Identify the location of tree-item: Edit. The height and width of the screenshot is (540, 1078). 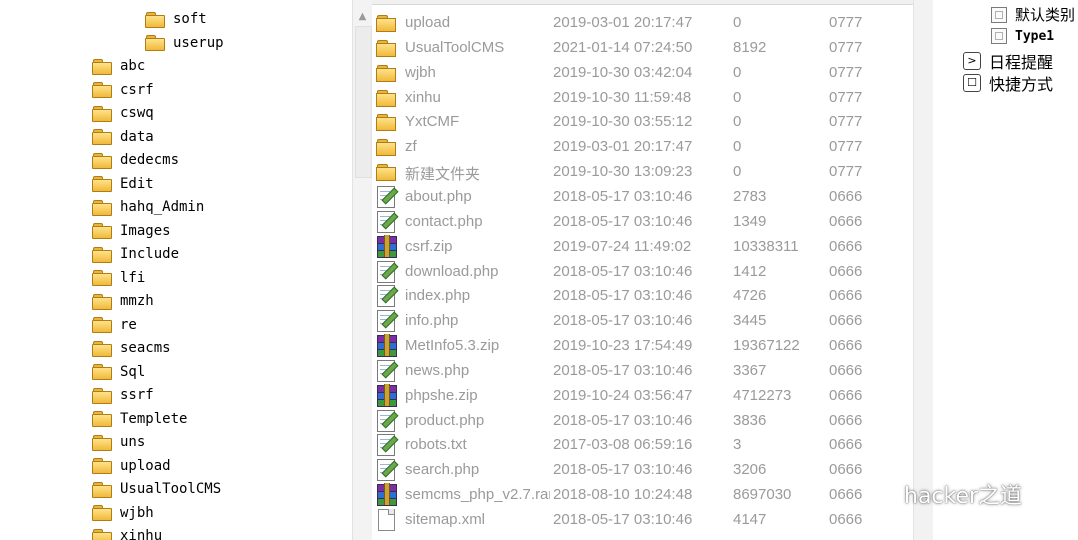
(123, 184).